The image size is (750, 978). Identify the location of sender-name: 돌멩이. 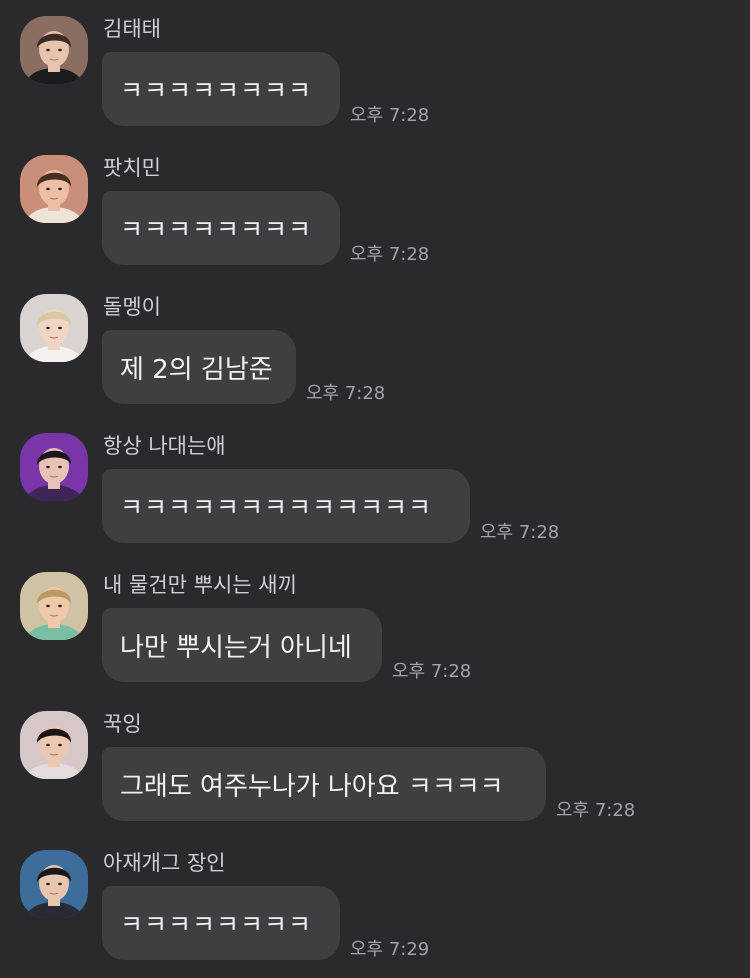
(132, 307).